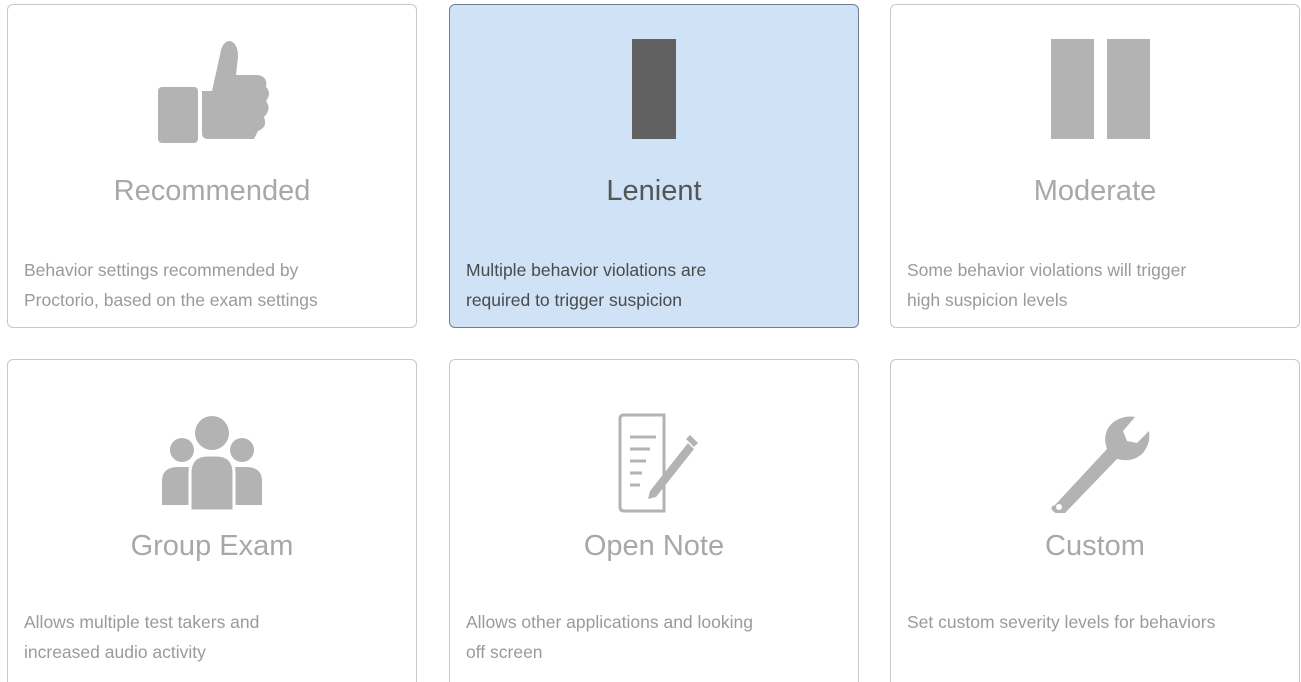 This screenshot has height=682, width=1301. What do you see at coordinates (1095, 546) in the screenshot?
I see `option-title: Custom` at bounding box center [1095, 546].